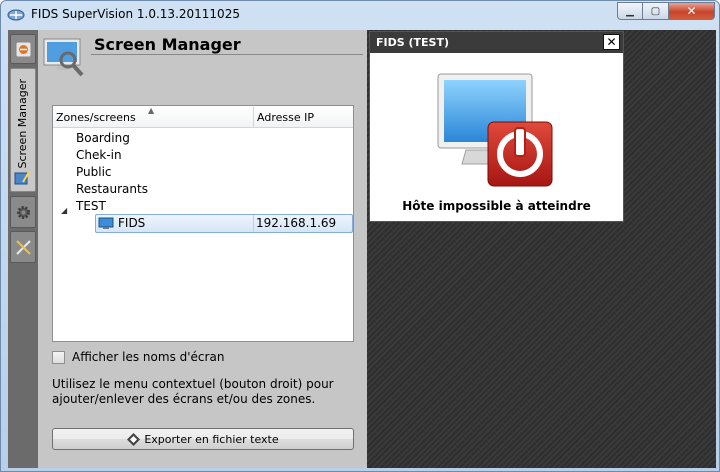 This screenshot has height=472, width=720. What do you see at coordinates (167, 44) in the screenshot?
I see `panel-title: Screen Manager` at bounding box center [167, 44].